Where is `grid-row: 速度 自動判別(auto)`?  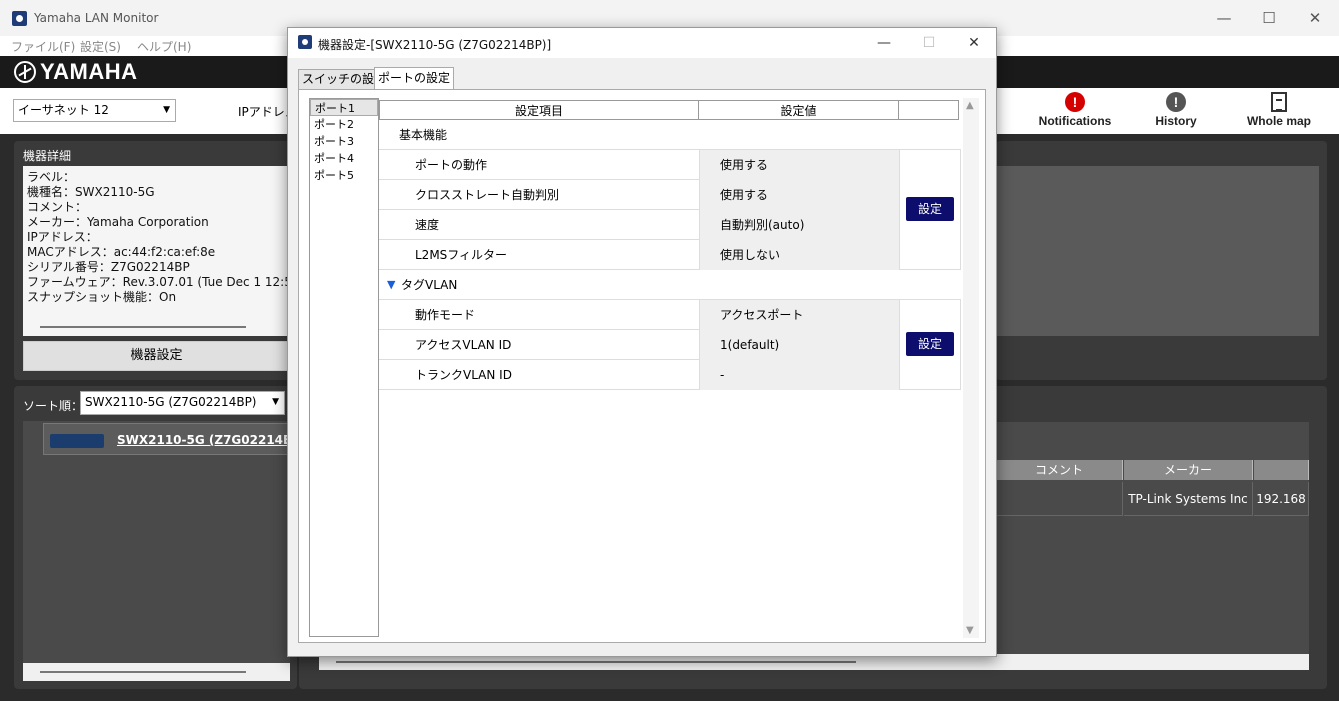
grid-row: 速度 自動判別(auto) is located at coordinates (670, 225).